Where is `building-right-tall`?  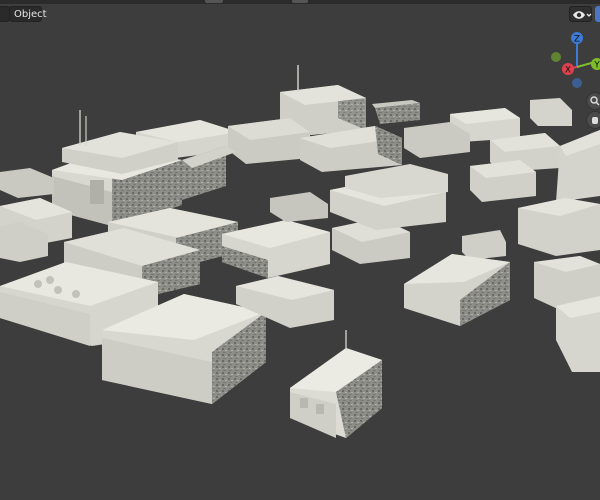
building-right-tall is located at coordinates (578, 166).